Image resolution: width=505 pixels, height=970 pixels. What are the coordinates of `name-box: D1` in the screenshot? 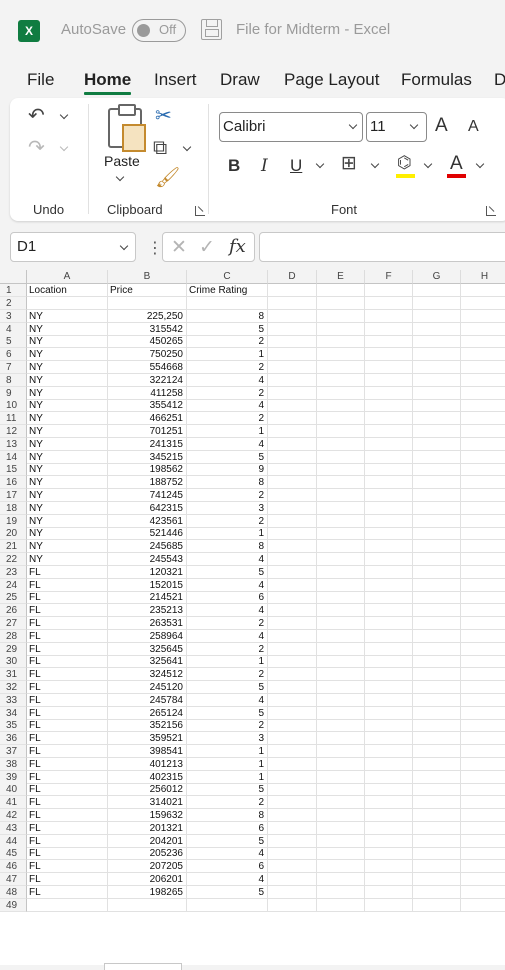 It's located at (73, 247).